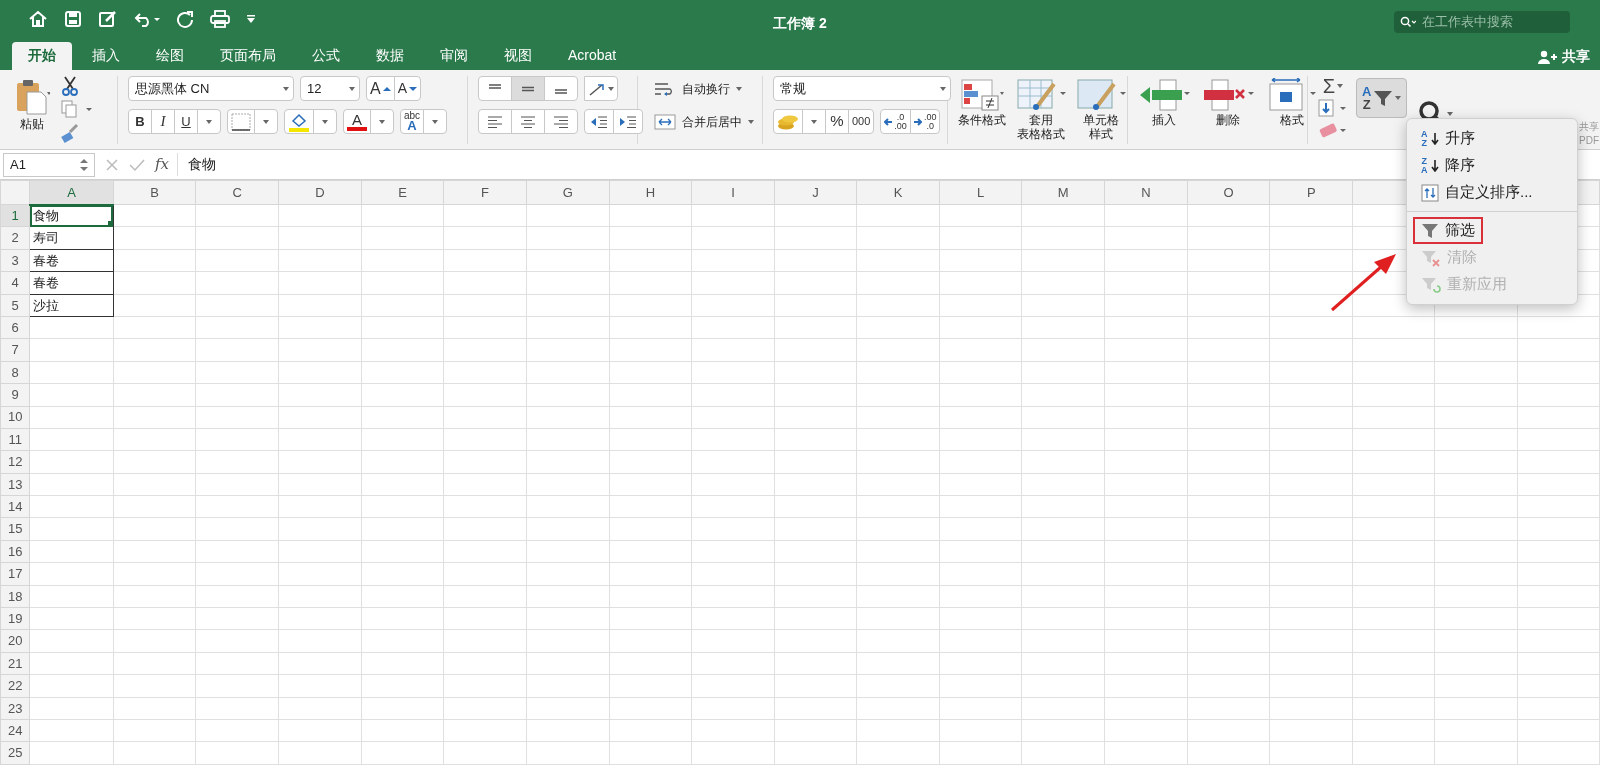 The width and height of the screenshot is (1600, 772). I want to click on column-header: I, so click(733, 192).